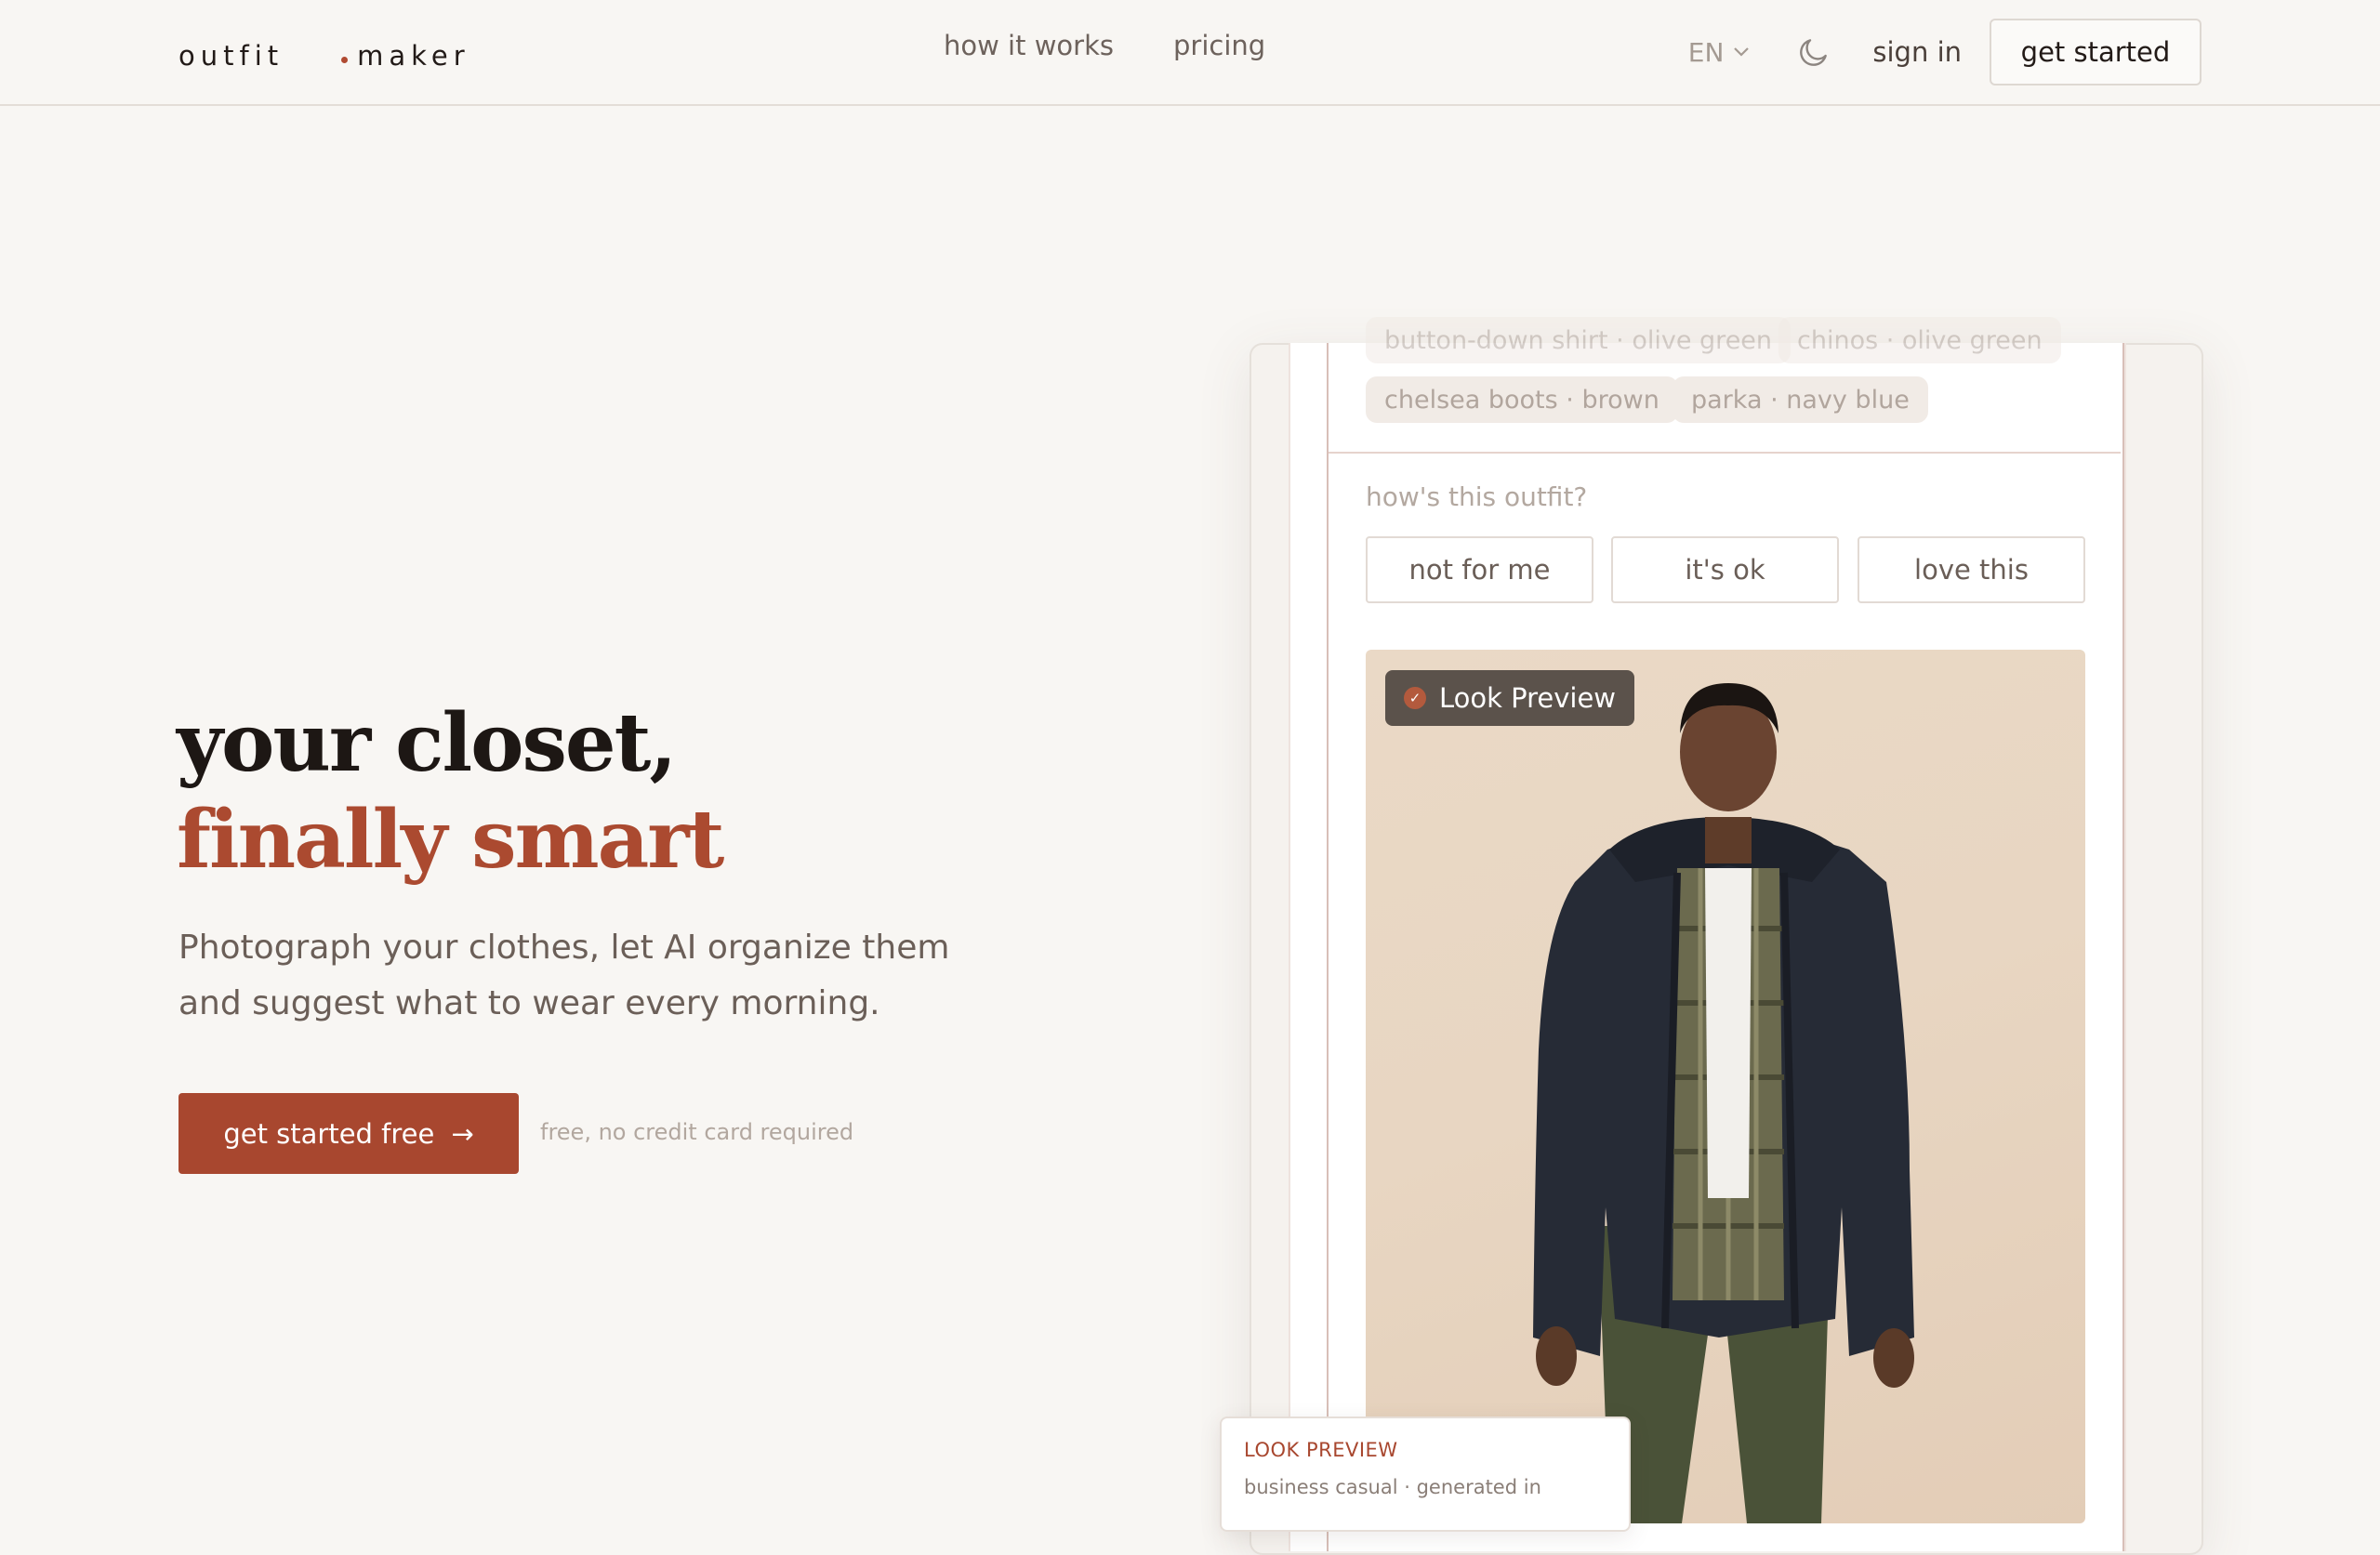  I want to click on language-selector: EN, so click(1719, 52).